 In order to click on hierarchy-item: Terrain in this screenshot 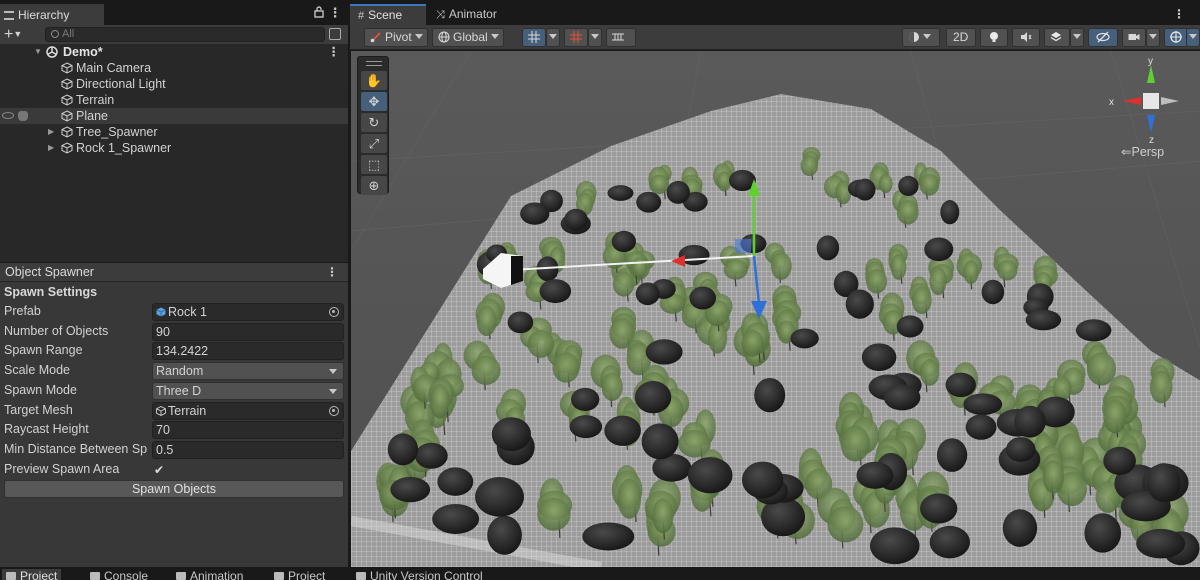, I will do `click(174, 100)`.